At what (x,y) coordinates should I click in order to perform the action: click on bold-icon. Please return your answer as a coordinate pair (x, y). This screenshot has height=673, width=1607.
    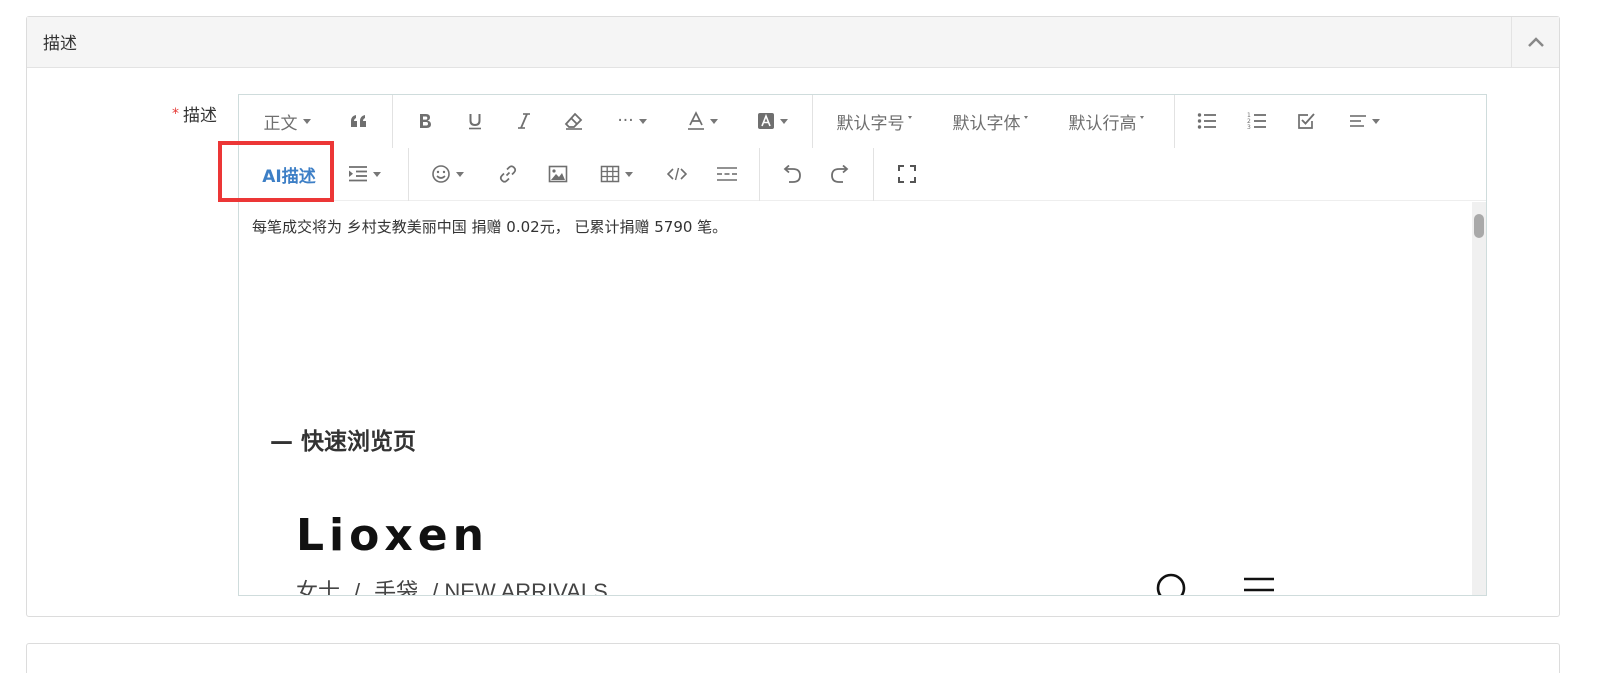
    Looking at the image, I should click on (425, 121).